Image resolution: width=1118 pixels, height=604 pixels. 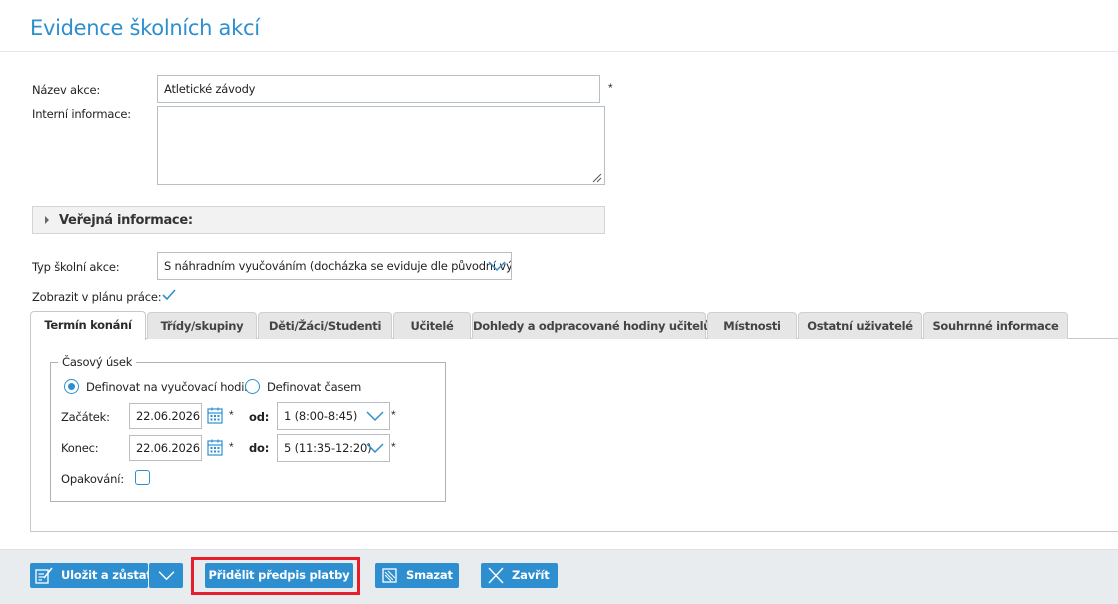 I want to click on from-lesson-value: 1 (8:00-8:45), so click(x=321, y=416).